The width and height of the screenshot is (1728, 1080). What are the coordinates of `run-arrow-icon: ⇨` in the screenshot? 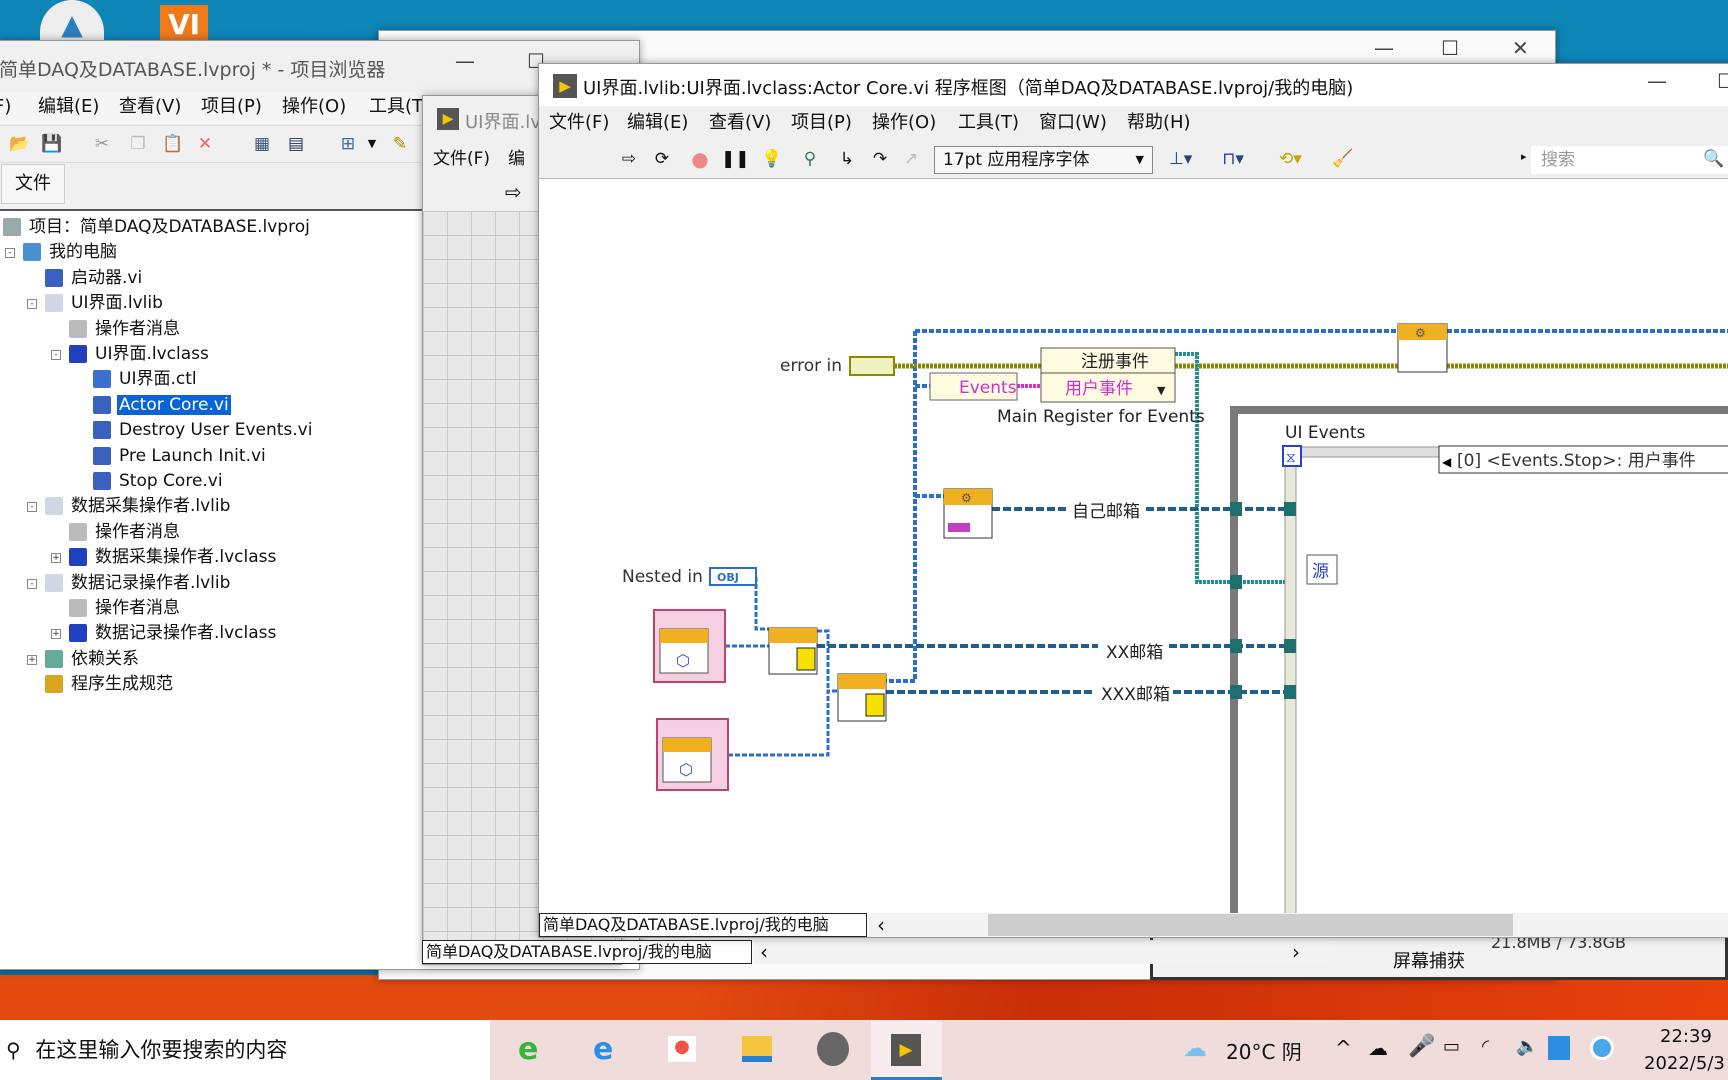 It's located at (513, 192).